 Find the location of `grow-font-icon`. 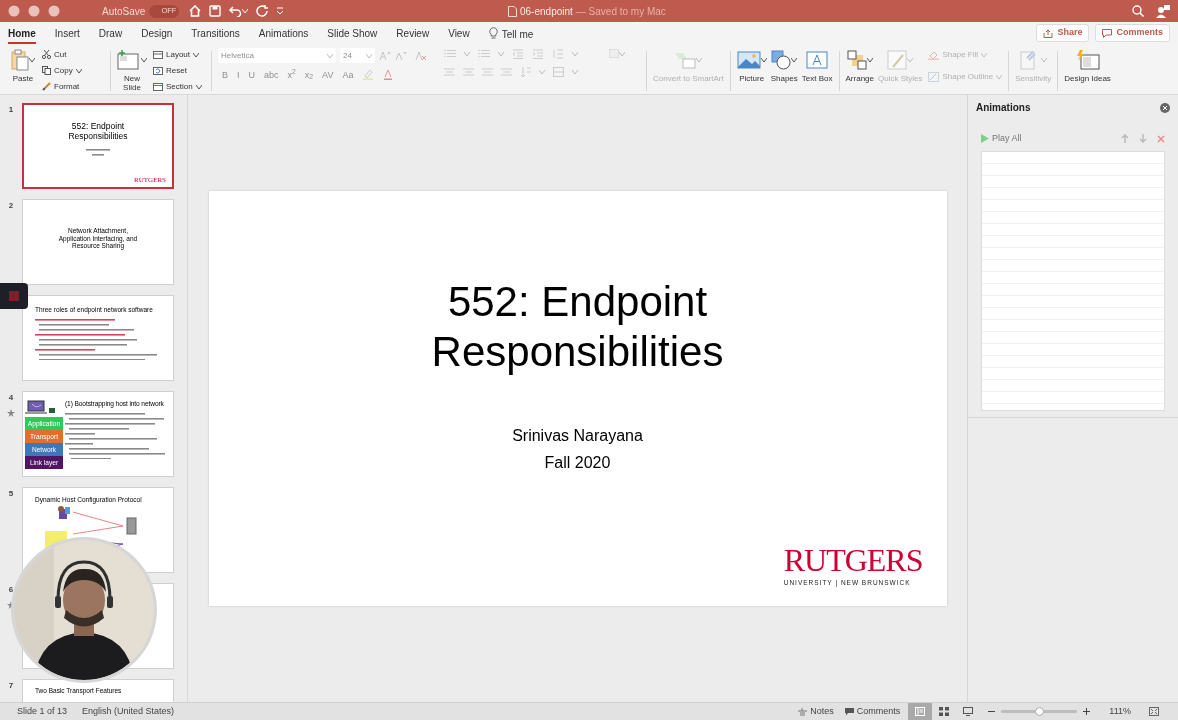

grow-font-icon is located at coordinates (385, 55).